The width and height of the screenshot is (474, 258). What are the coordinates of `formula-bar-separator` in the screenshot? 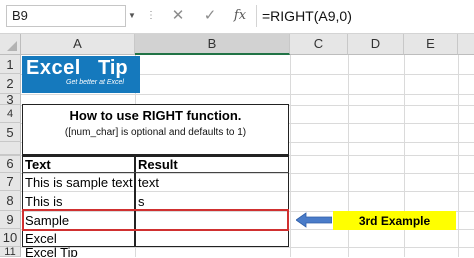 It's located at (256, 16).